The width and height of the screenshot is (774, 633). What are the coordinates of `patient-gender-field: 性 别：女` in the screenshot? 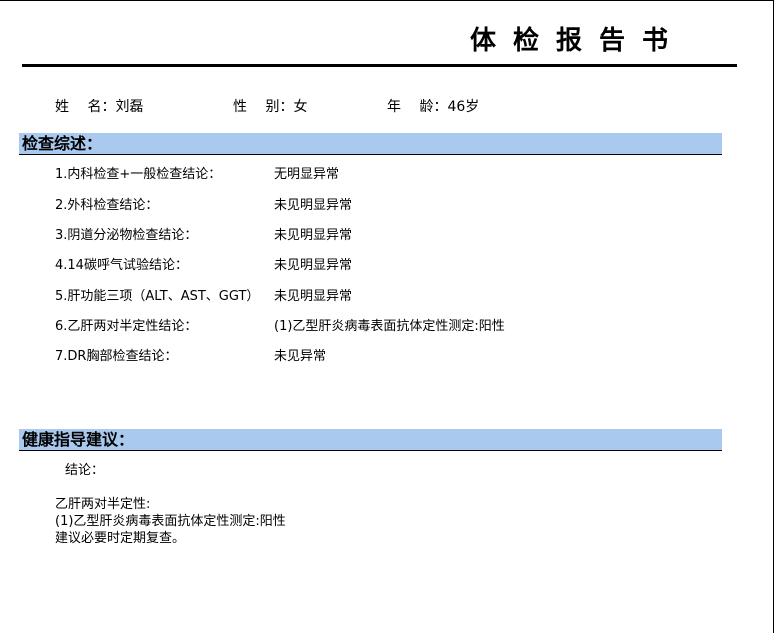 It's located at (270, 107).